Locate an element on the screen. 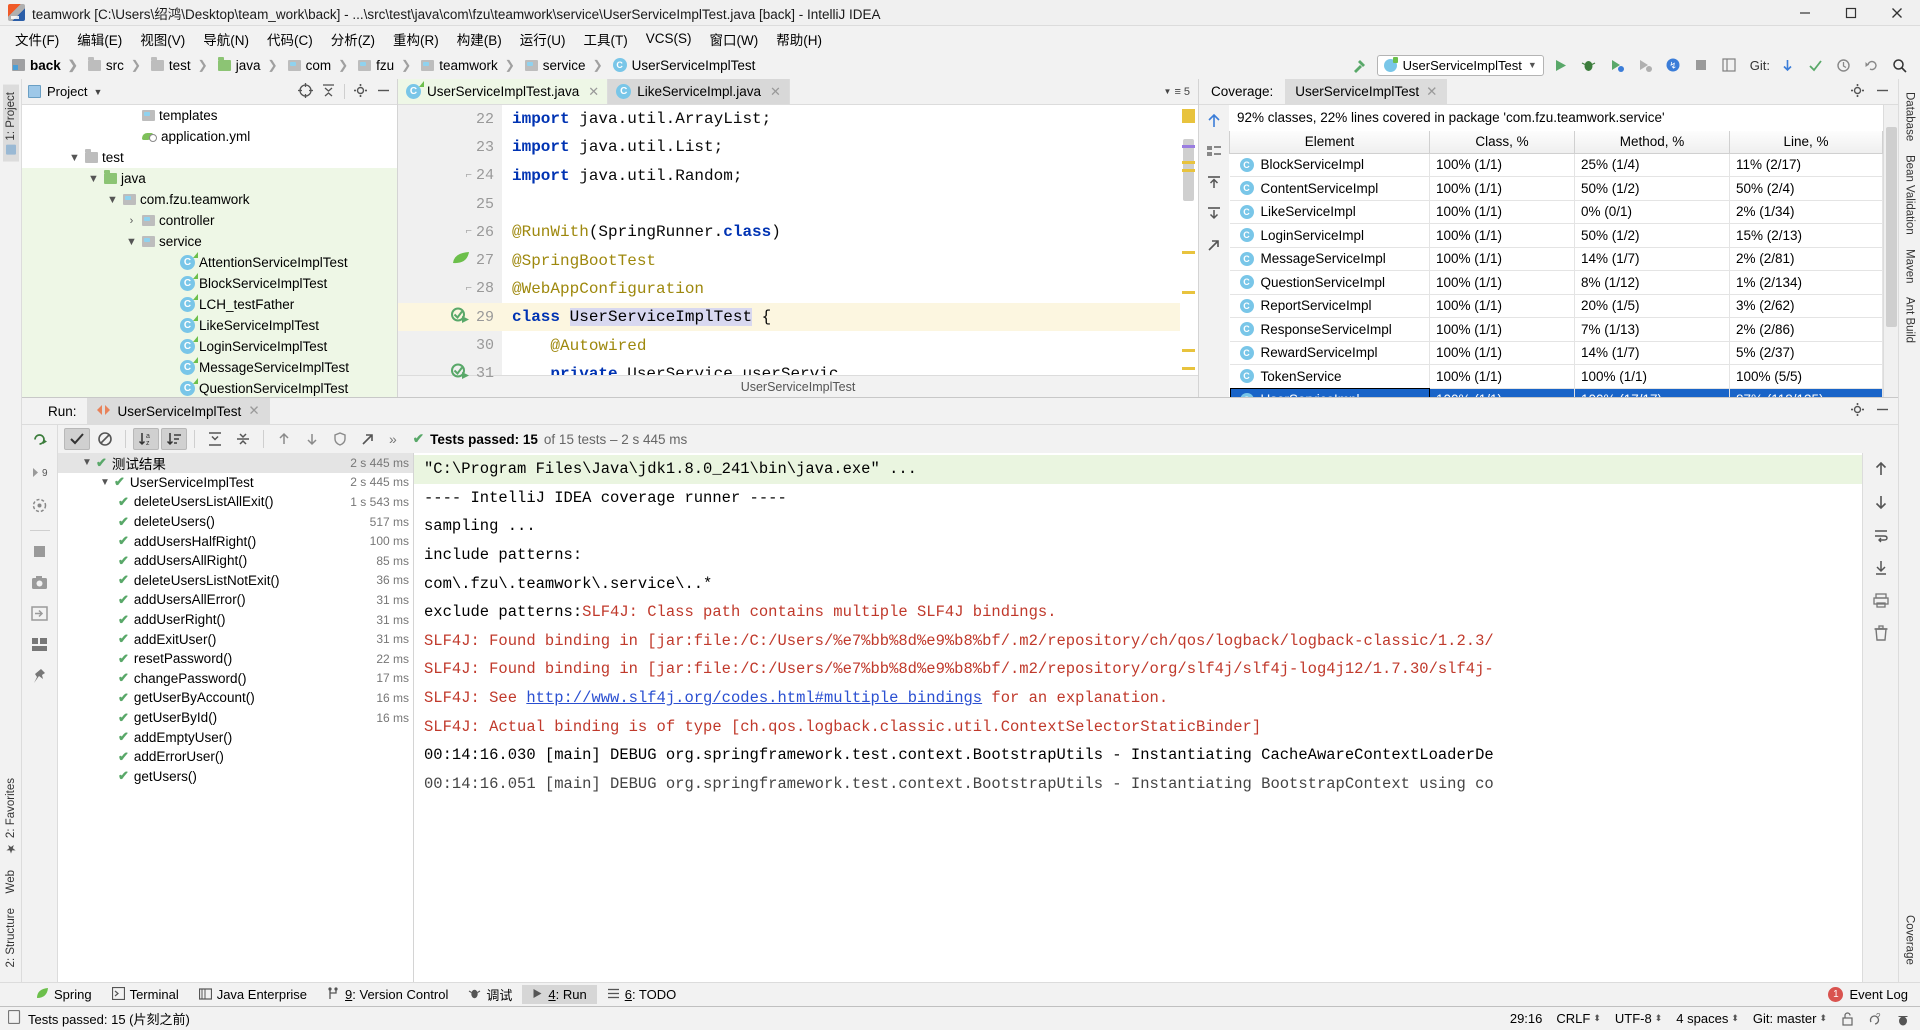 The width and height of the screenshot is (1920, 1030). sort-by-duration-button is located at coordinates (174, 439).